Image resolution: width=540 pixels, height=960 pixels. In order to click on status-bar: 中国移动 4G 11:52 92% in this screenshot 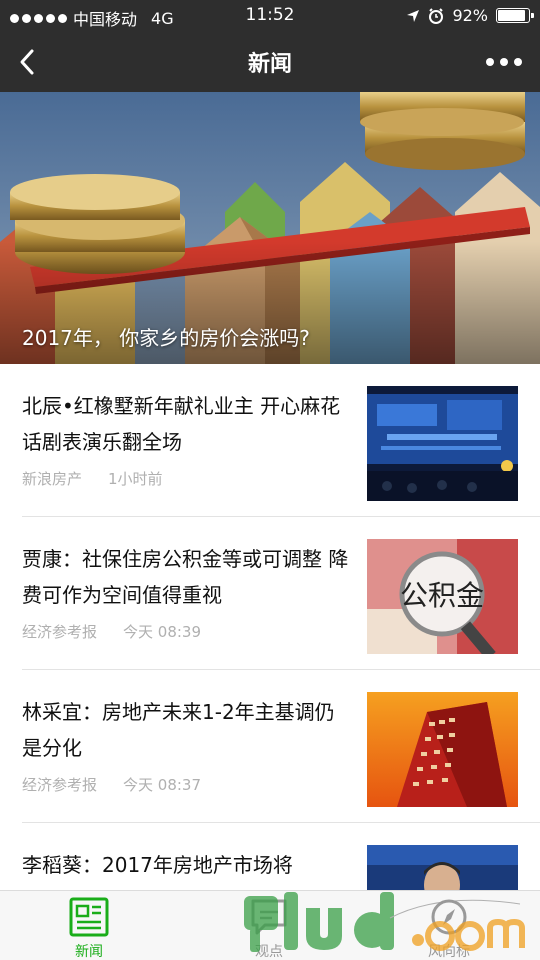, I will do `click(270, 16)`.